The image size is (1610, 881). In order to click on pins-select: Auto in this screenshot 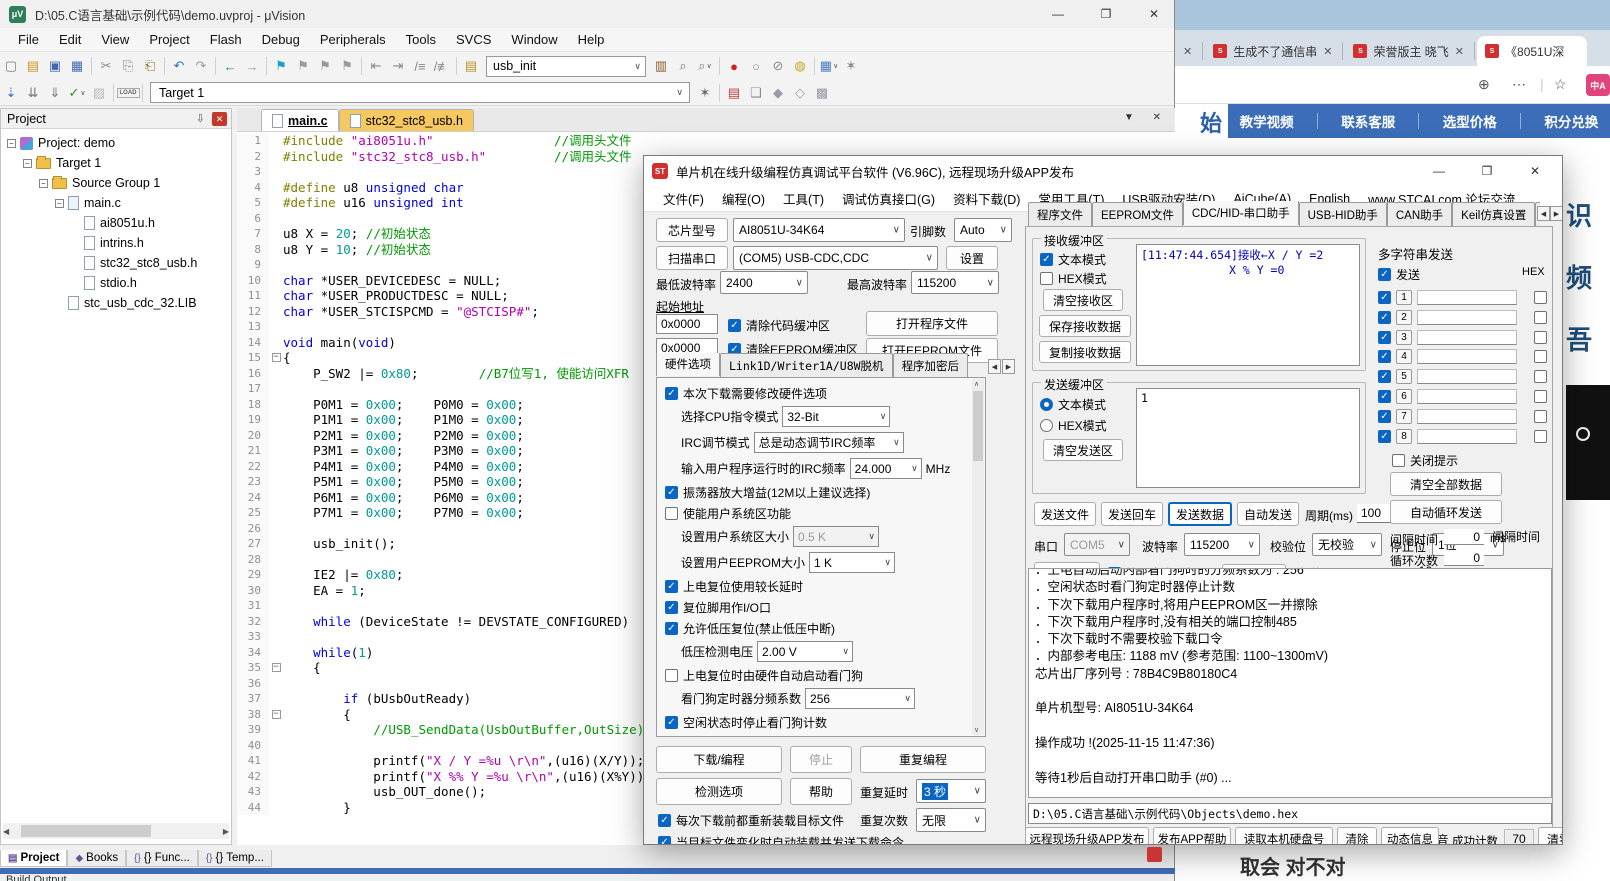, I will do `click(983, 230)`.